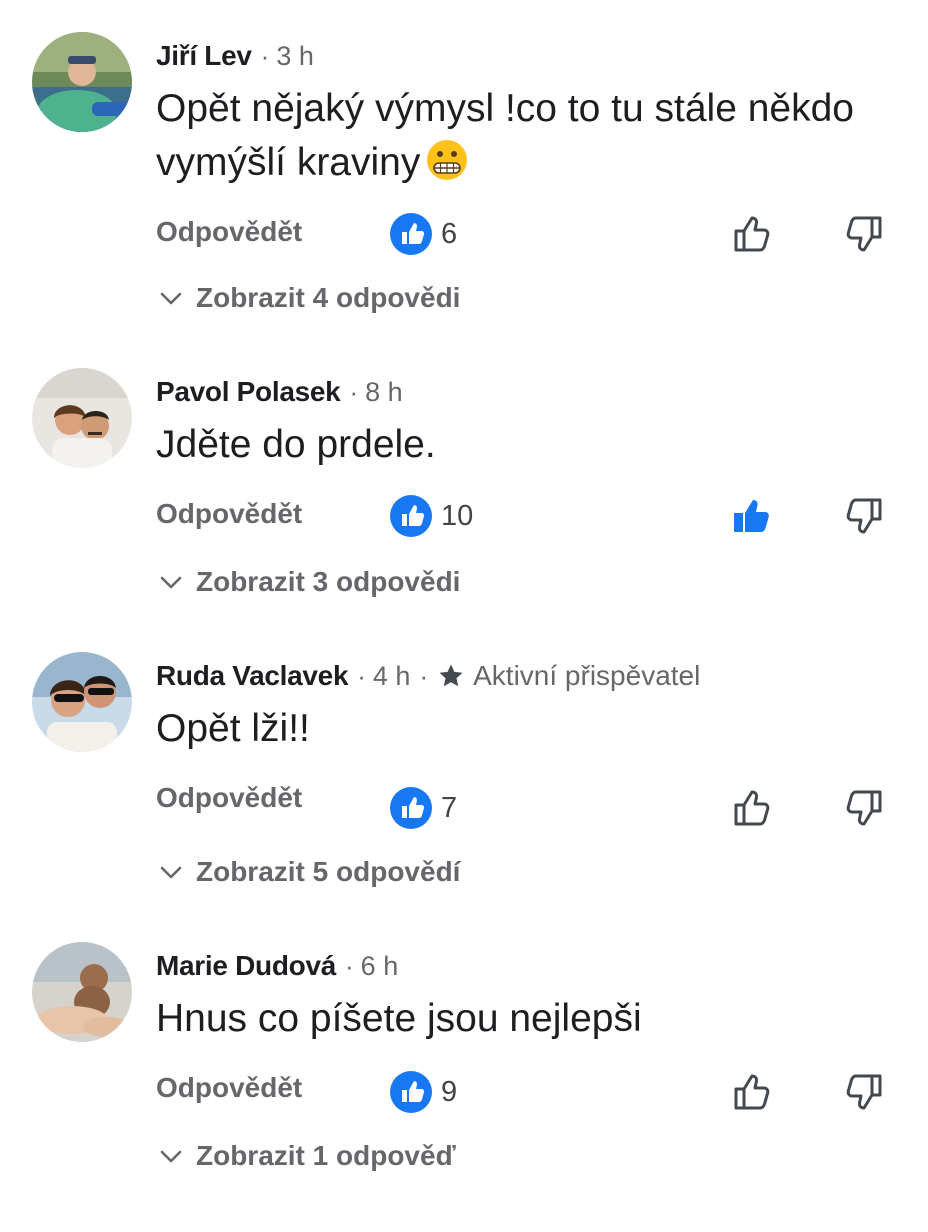  Describe the element at coordinates (248, 392) in the screenshot. I see `comment-author: Pavol Polasek` at that location.